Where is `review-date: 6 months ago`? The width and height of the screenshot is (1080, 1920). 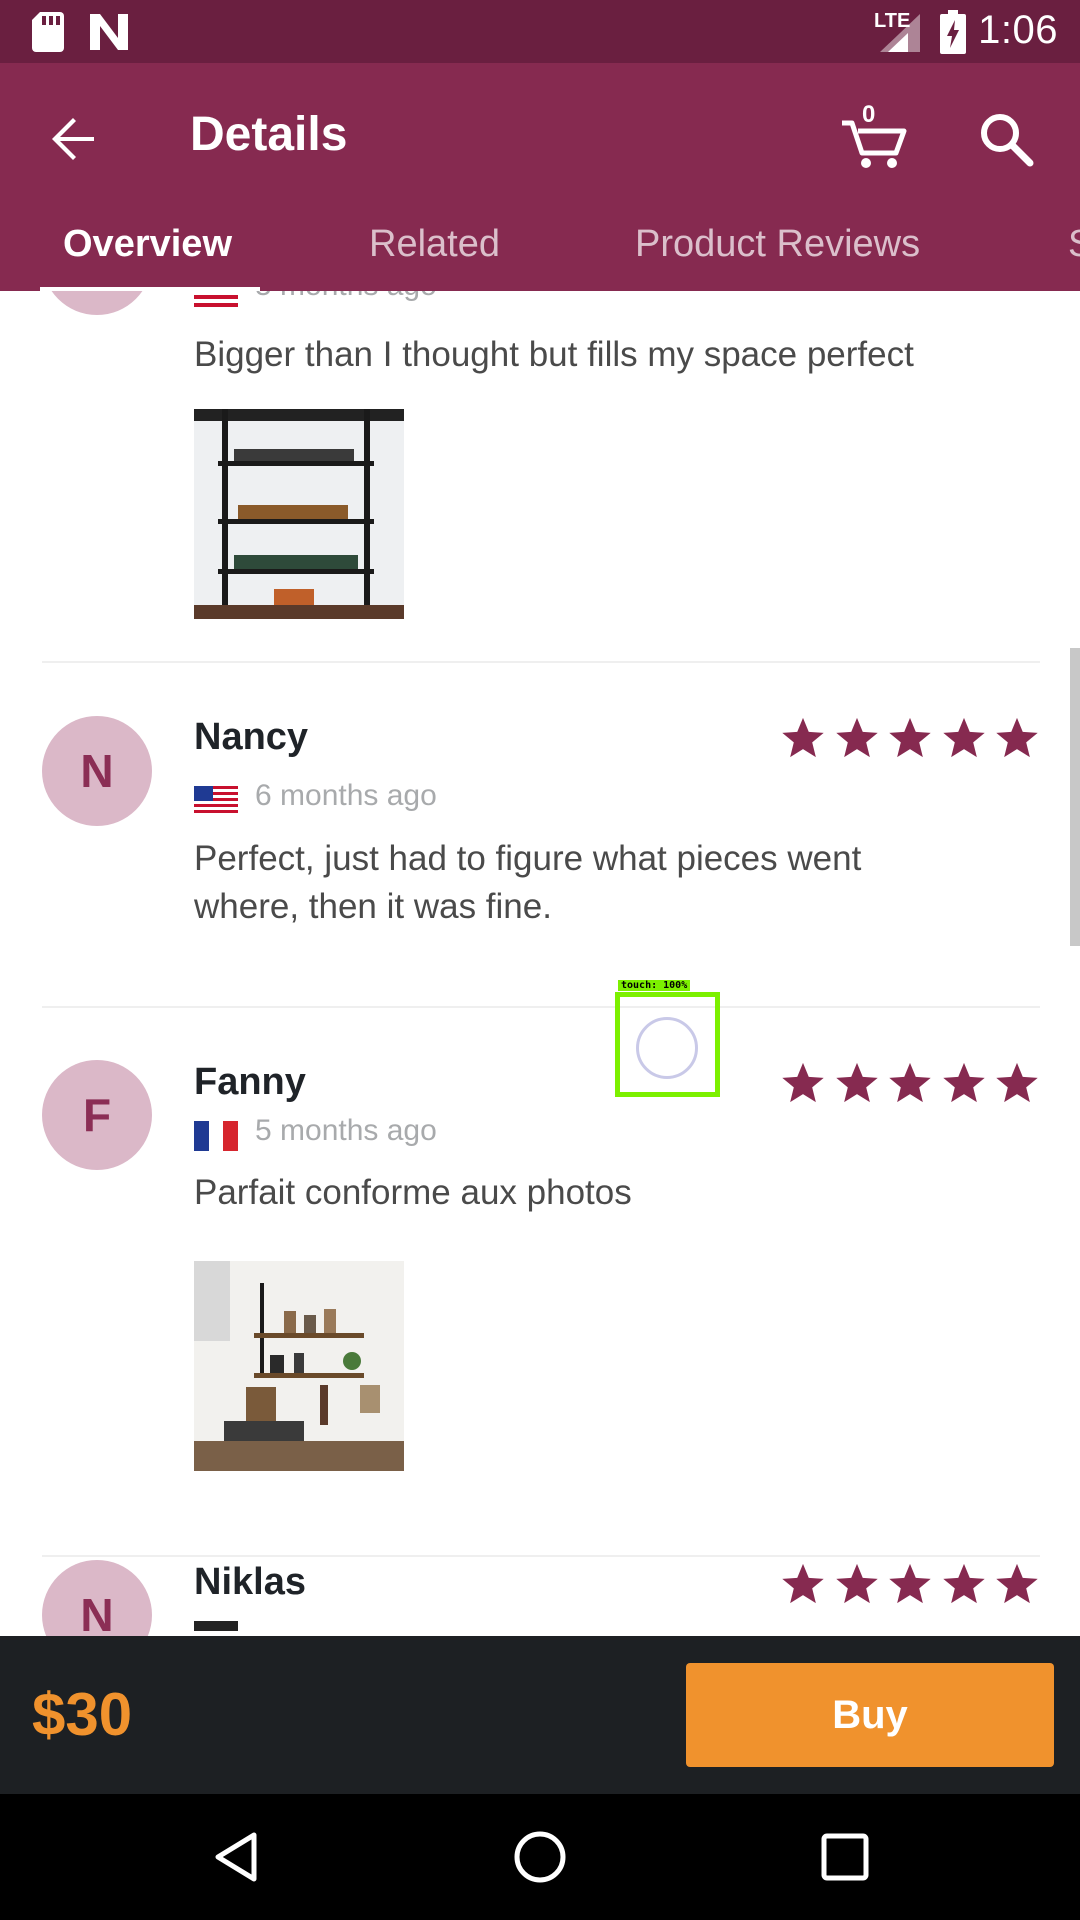
review-date: 6 months ago is located at coordinates (346, 795).